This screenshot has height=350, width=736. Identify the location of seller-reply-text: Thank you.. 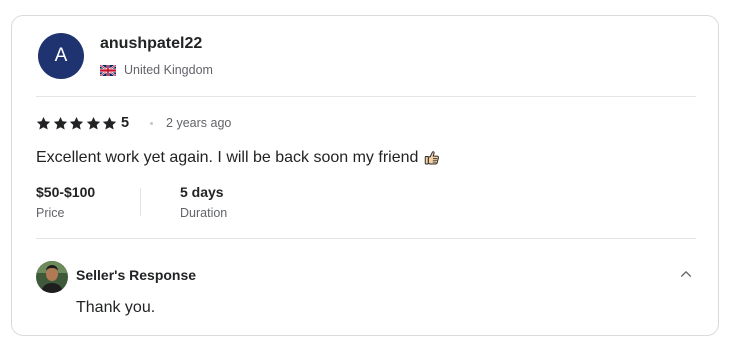
(116, 307).